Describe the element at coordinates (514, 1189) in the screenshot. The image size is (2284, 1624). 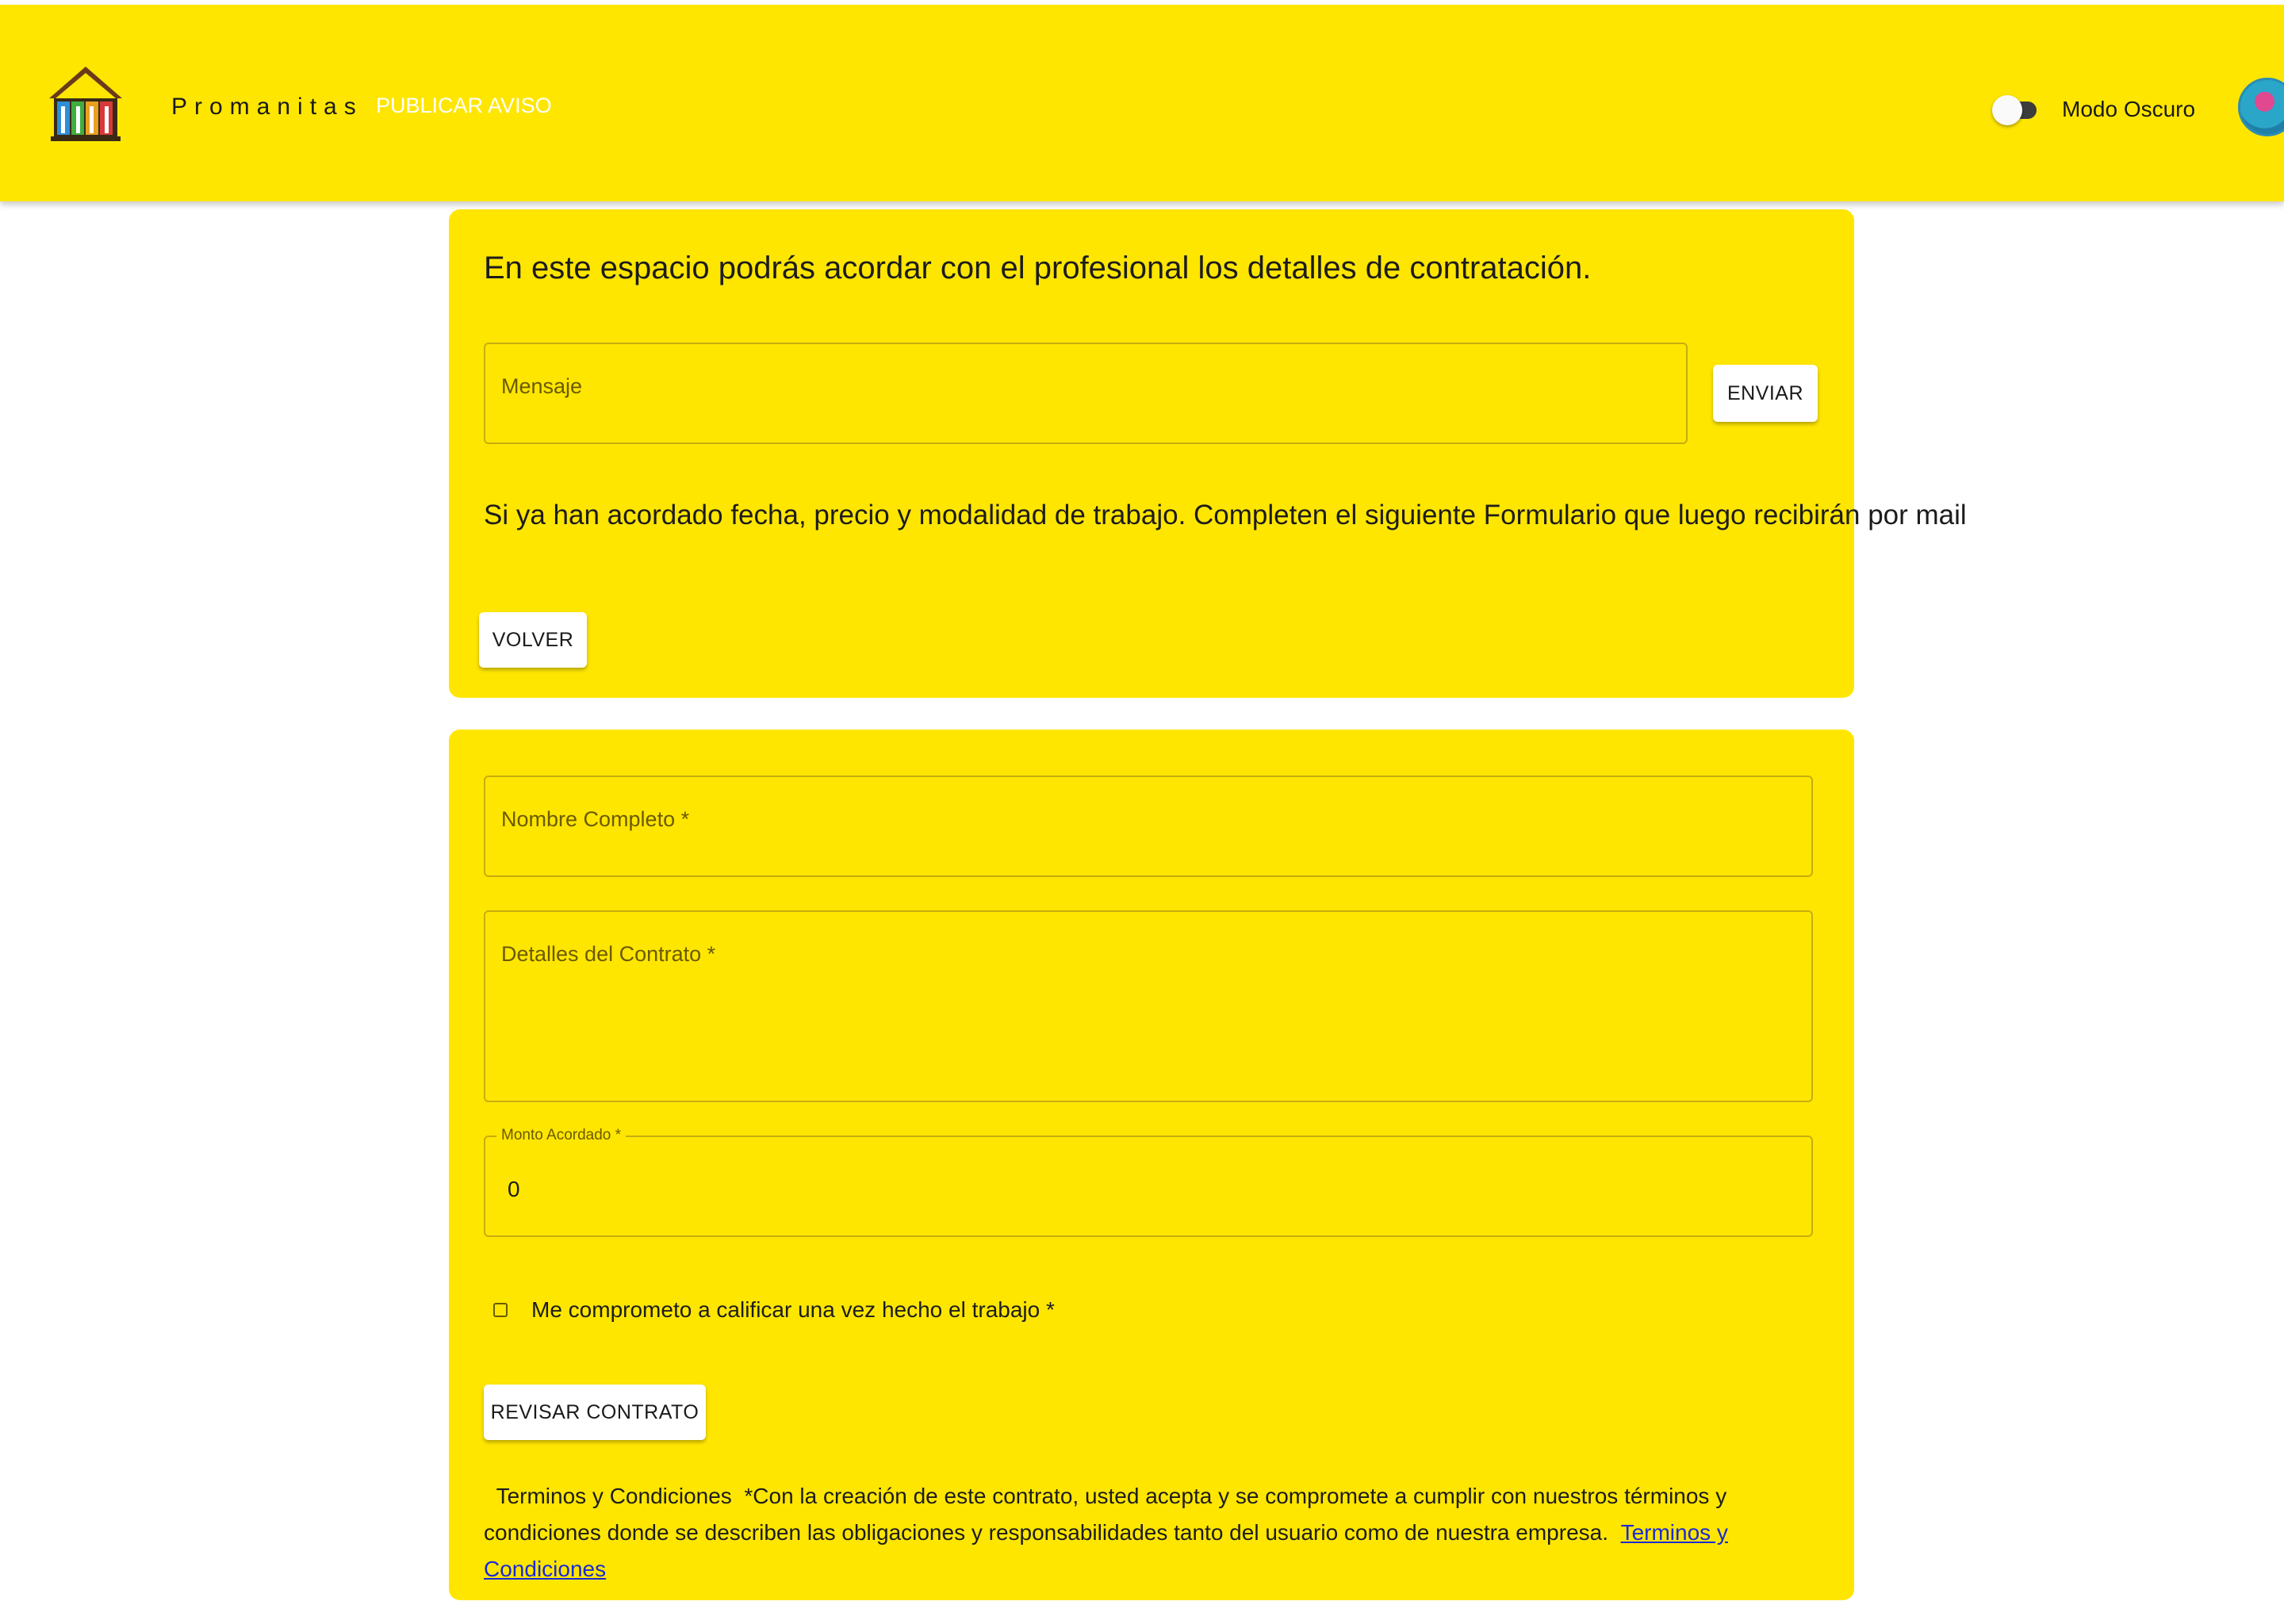
I see `agreed-amount-value: 0` at that location.